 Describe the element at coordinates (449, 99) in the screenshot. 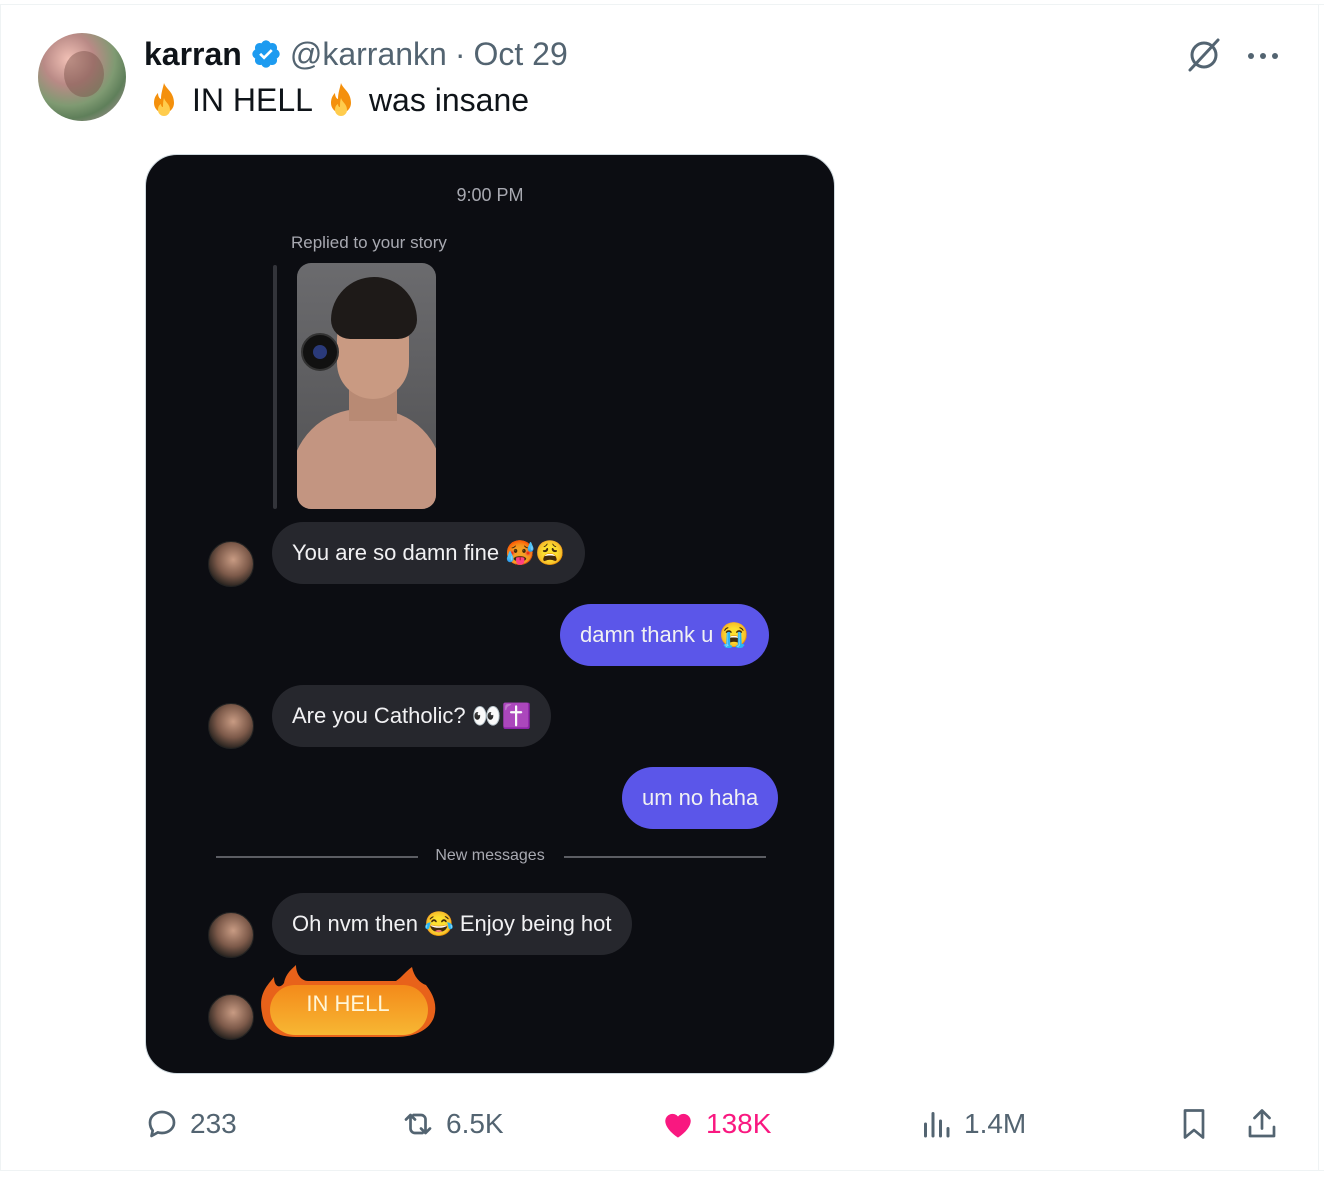

I see `tweet-text-part2: was insane` at that location.